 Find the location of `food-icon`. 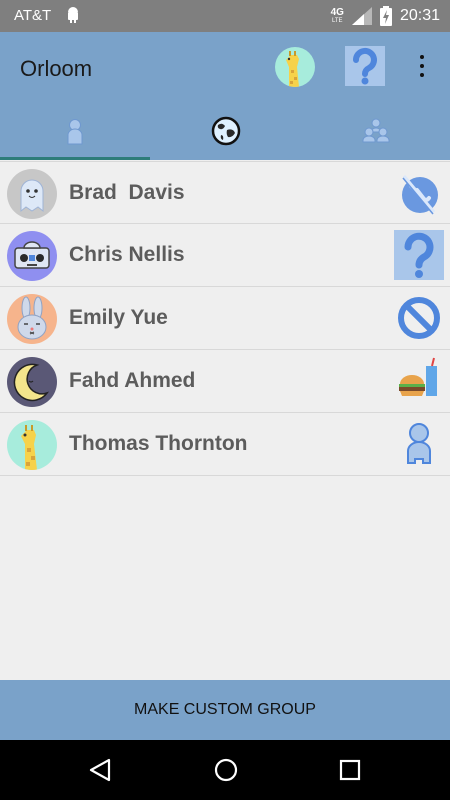

food-icon is located at coordinates (418, 376).